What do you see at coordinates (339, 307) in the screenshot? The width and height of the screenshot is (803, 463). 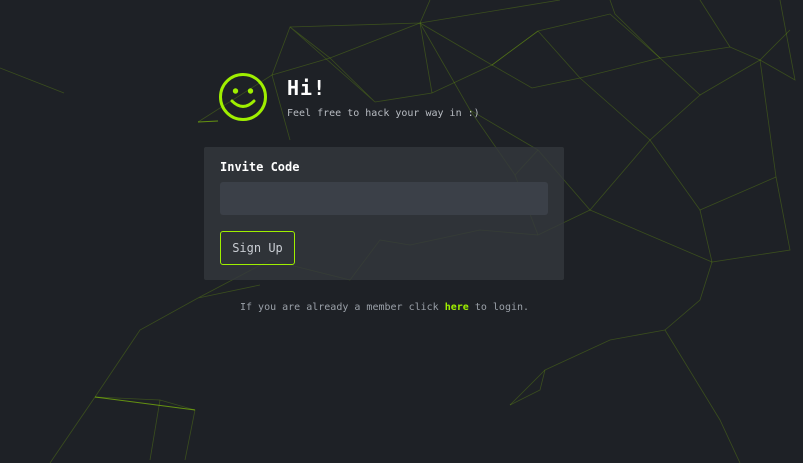 I see `login-prompt-prefix: If you are already a member click` at bounding box center [339, 307].